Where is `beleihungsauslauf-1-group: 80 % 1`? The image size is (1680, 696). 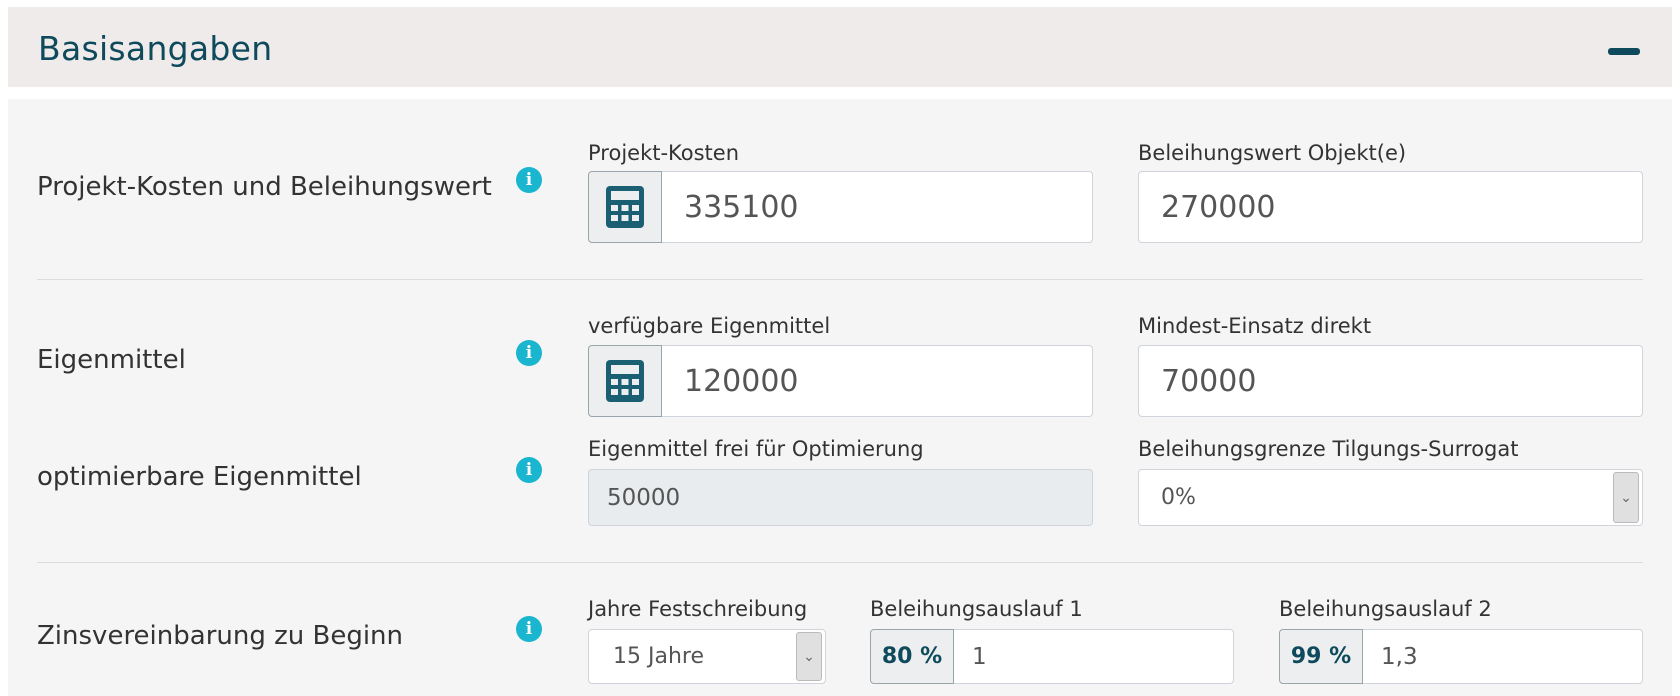
beleihungsauslauf-1-group: 80 % 1 is located at coordinates (1052, 656).